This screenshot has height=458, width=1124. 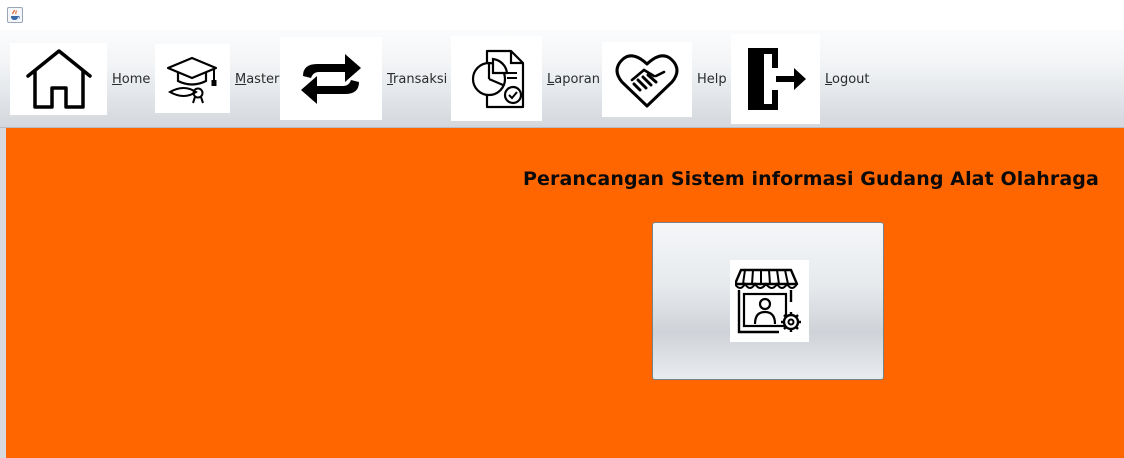 I want to click on logout-door-icon, so click(x=775, y=79).